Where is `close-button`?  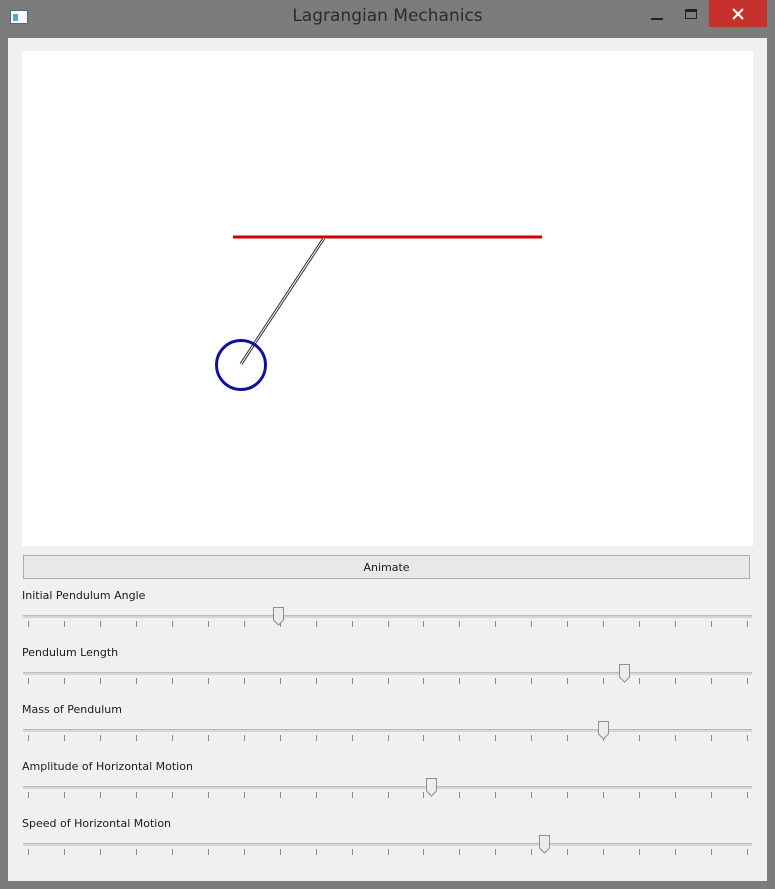 close-button is located at coordinates (738, 13).